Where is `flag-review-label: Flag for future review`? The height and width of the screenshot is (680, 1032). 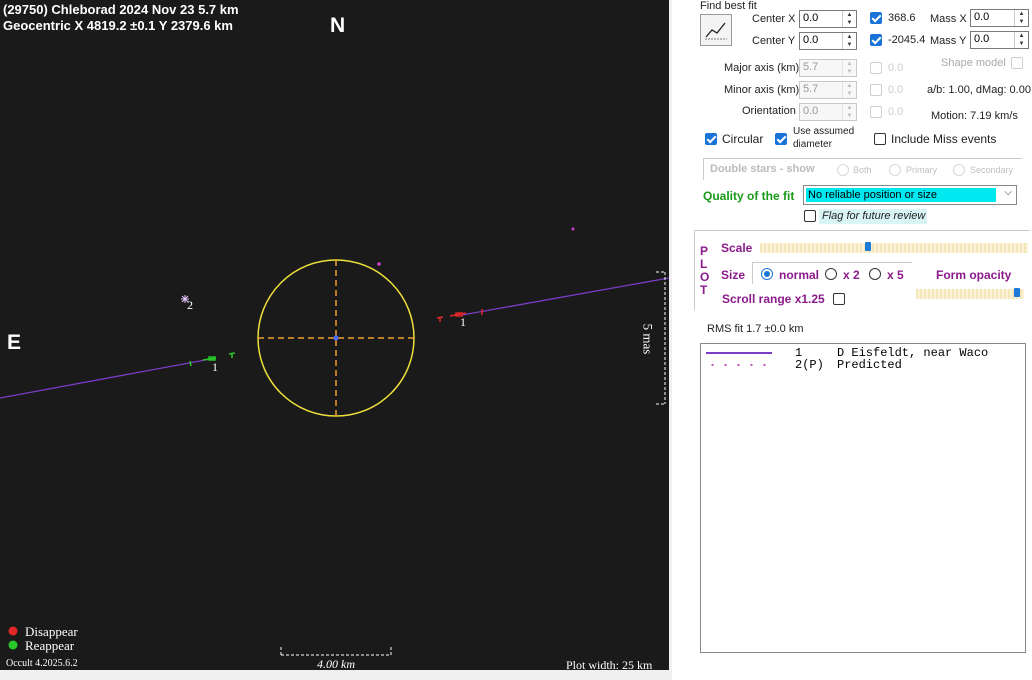
flag-review-label: Flag for future review is located at coordinates (873, 216).